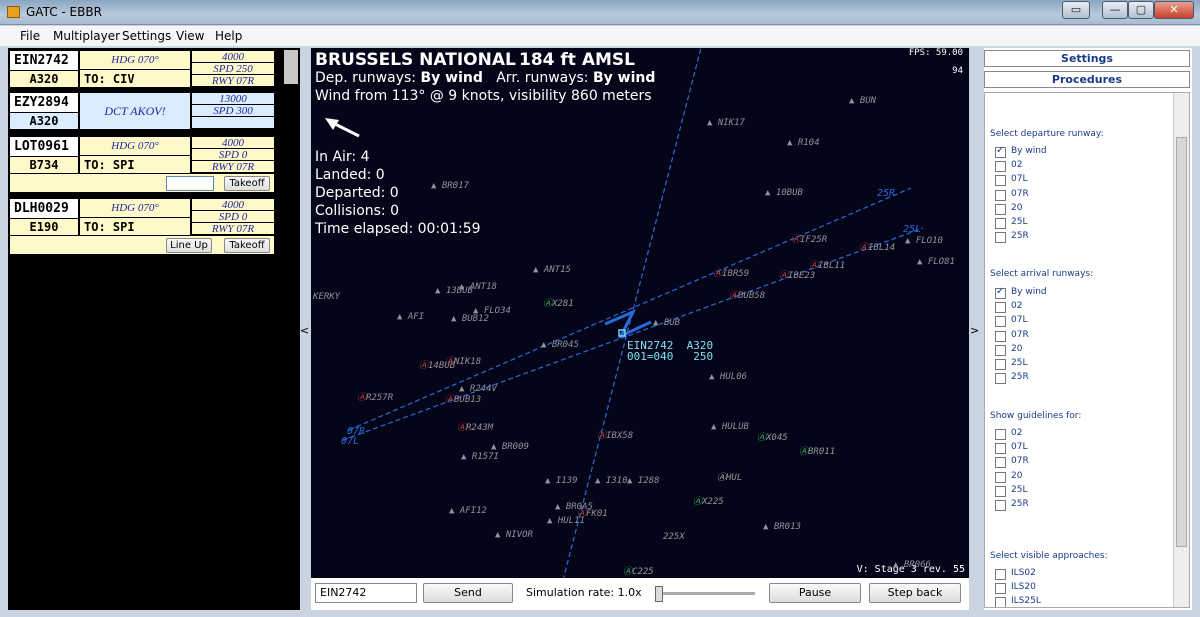 This screenshot has height=617, width=1200. What do you see at coordinates (817, 452) in the screenshot?
I see `fix-br011: ⒶBR011` at bounding box center [817, 452].